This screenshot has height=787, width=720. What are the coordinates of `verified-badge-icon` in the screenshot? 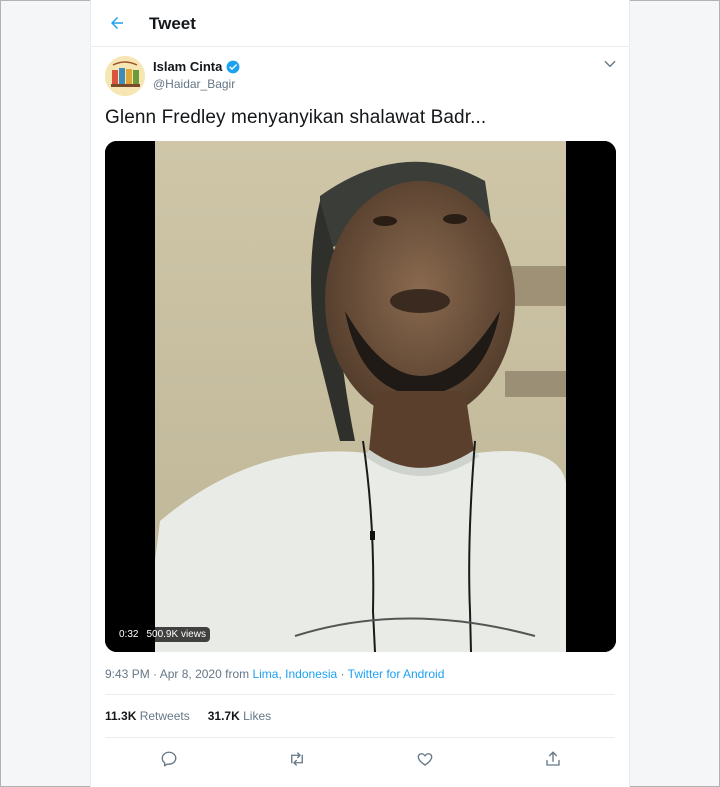 It's located at (233, 66).